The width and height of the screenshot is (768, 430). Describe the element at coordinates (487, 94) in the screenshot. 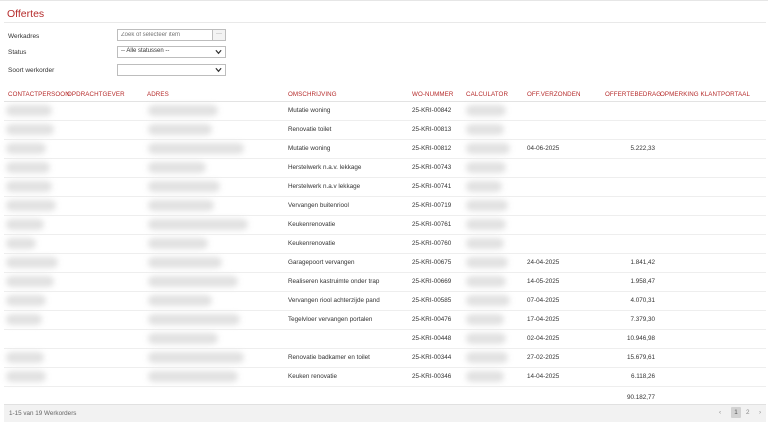

I see `col-calculator: CALCULATOR` at that location.